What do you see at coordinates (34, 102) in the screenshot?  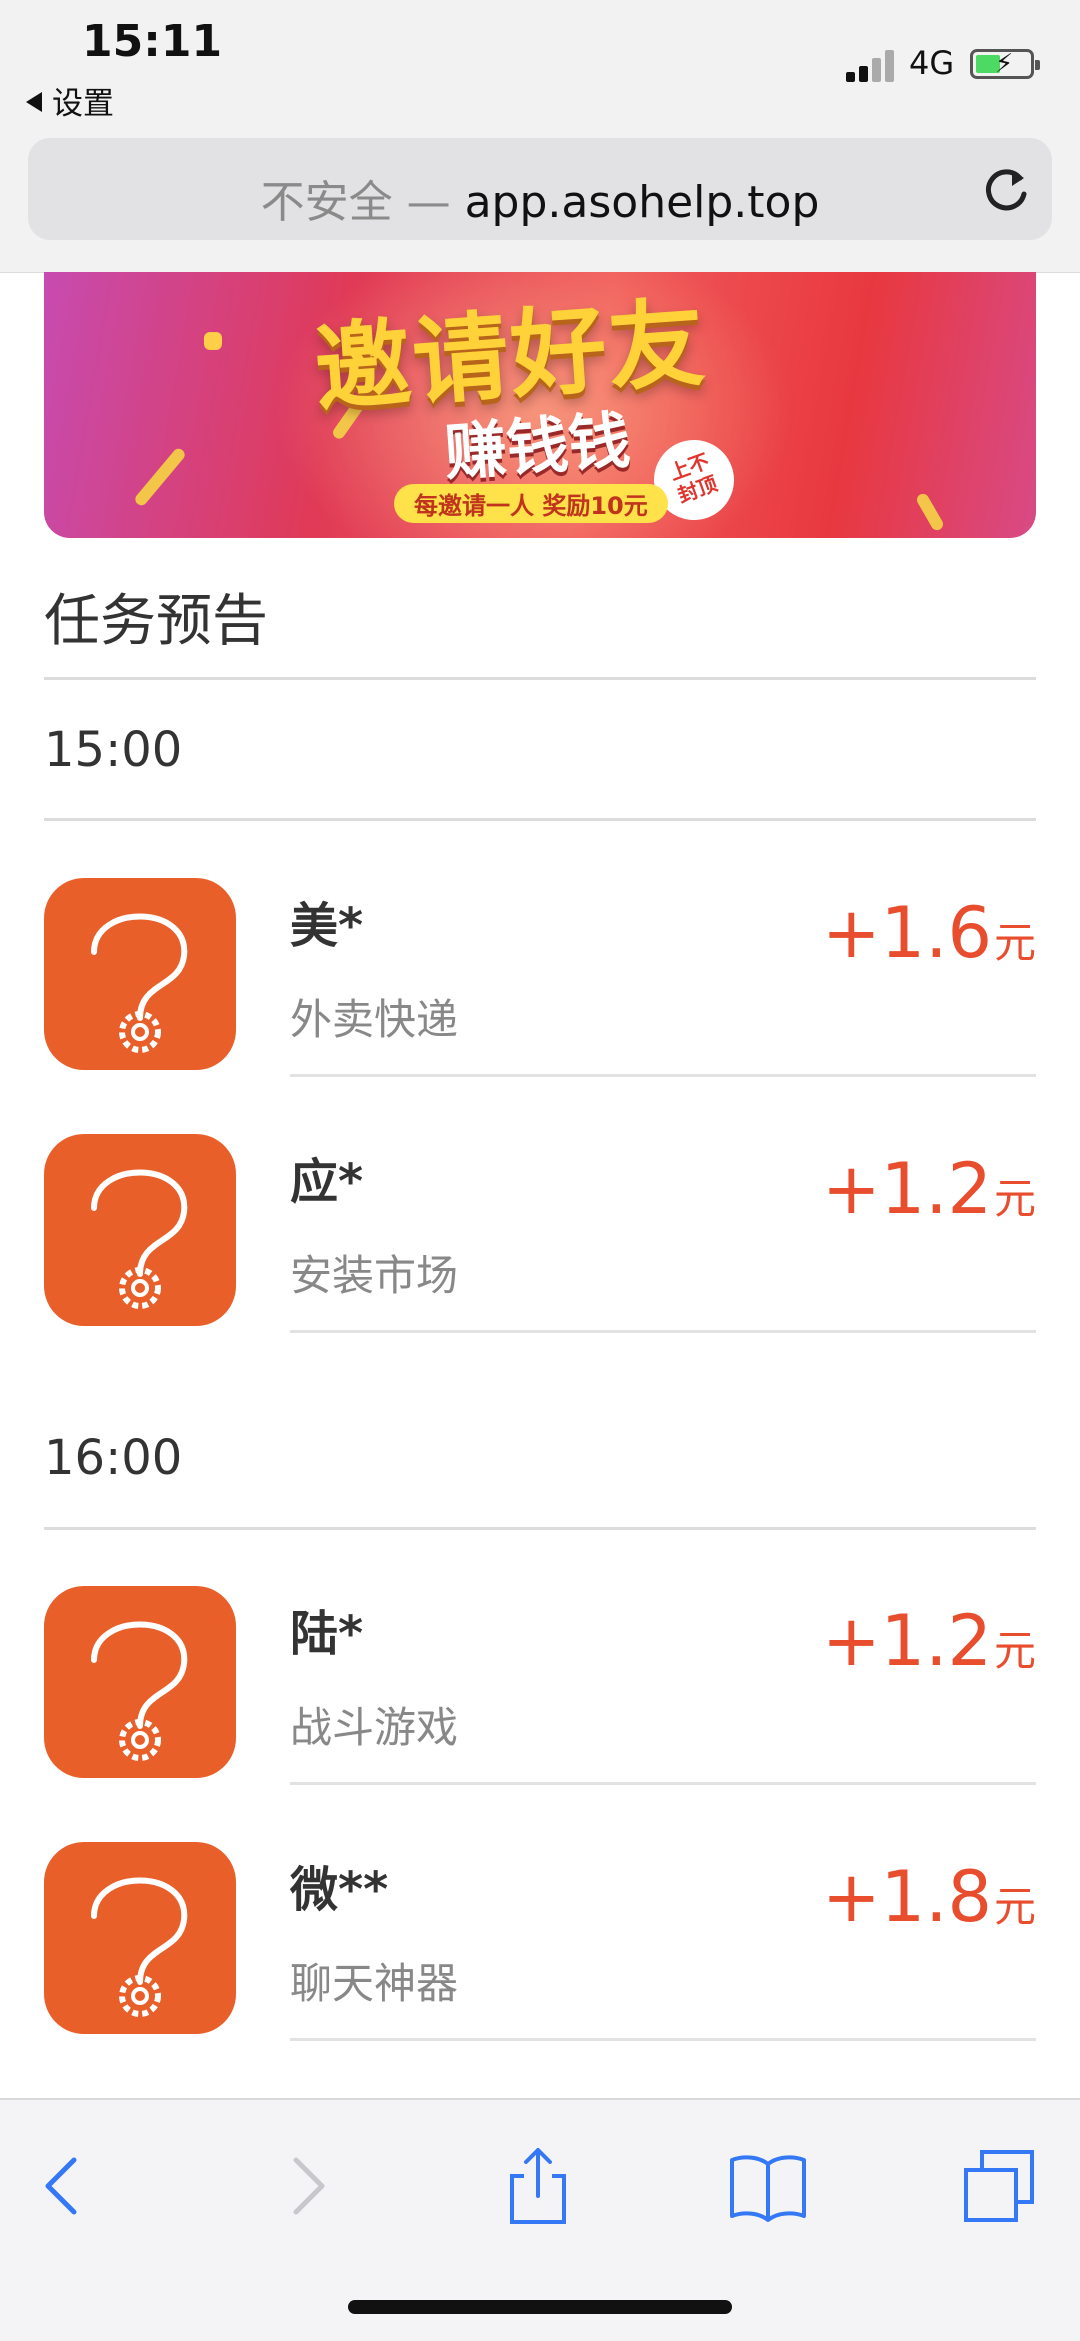 I see `back-triangle-icon` at bounding box center [34, 102].